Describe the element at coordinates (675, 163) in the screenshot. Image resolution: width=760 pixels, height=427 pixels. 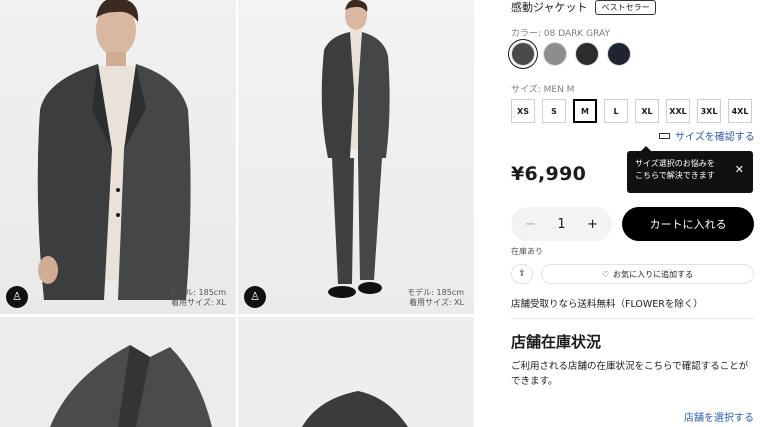
I see `tooltip-line-1: サイズ選択のお悩みを` at that location.